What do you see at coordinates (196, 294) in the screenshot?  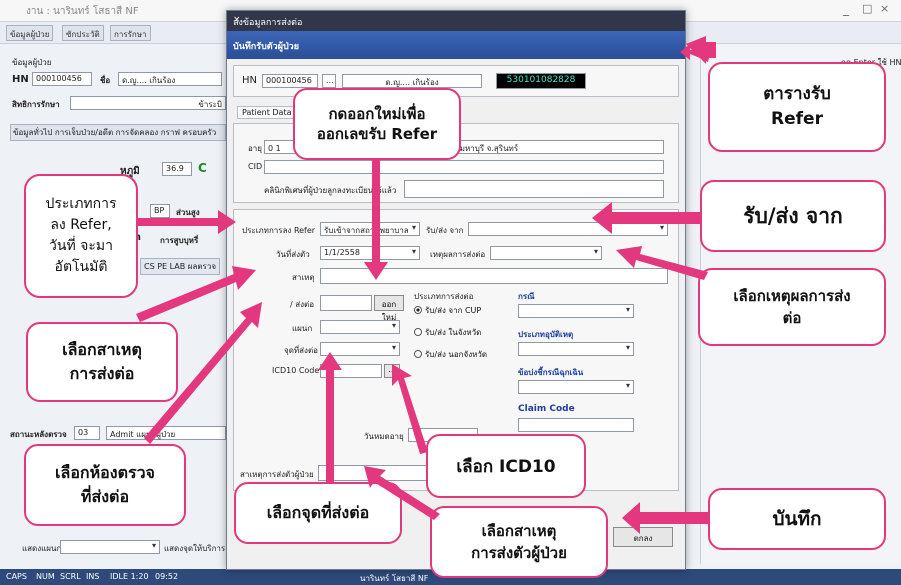 I see `arrow-cause` at bounding box center [196, 294].